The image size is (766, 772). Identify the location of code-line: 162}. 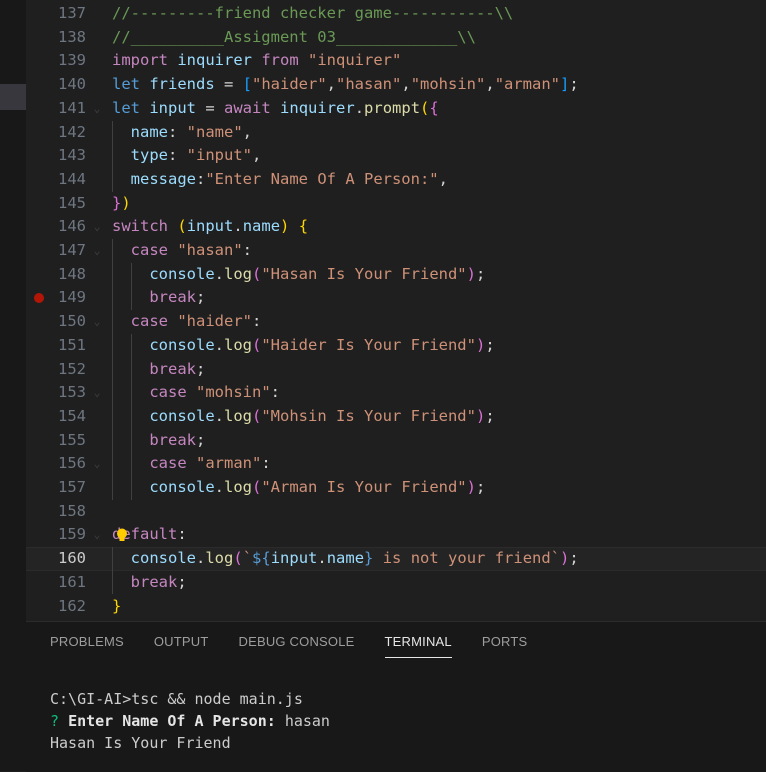
(396, 607).